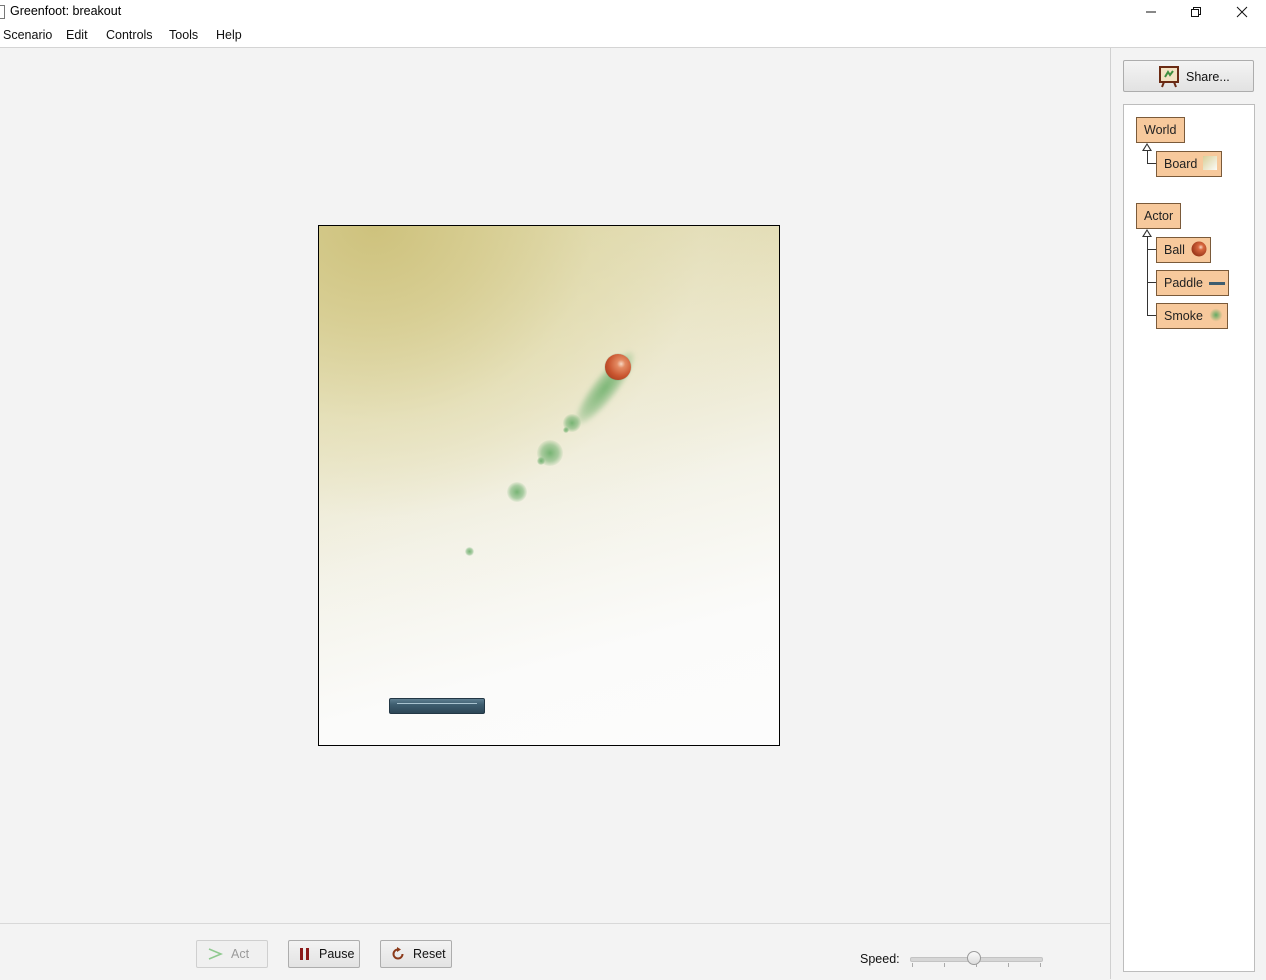 This screenshot has height=980, width=1266. I want to click on menu-bar: Scenario Edit Controls Tools Help, so click(633, 35).